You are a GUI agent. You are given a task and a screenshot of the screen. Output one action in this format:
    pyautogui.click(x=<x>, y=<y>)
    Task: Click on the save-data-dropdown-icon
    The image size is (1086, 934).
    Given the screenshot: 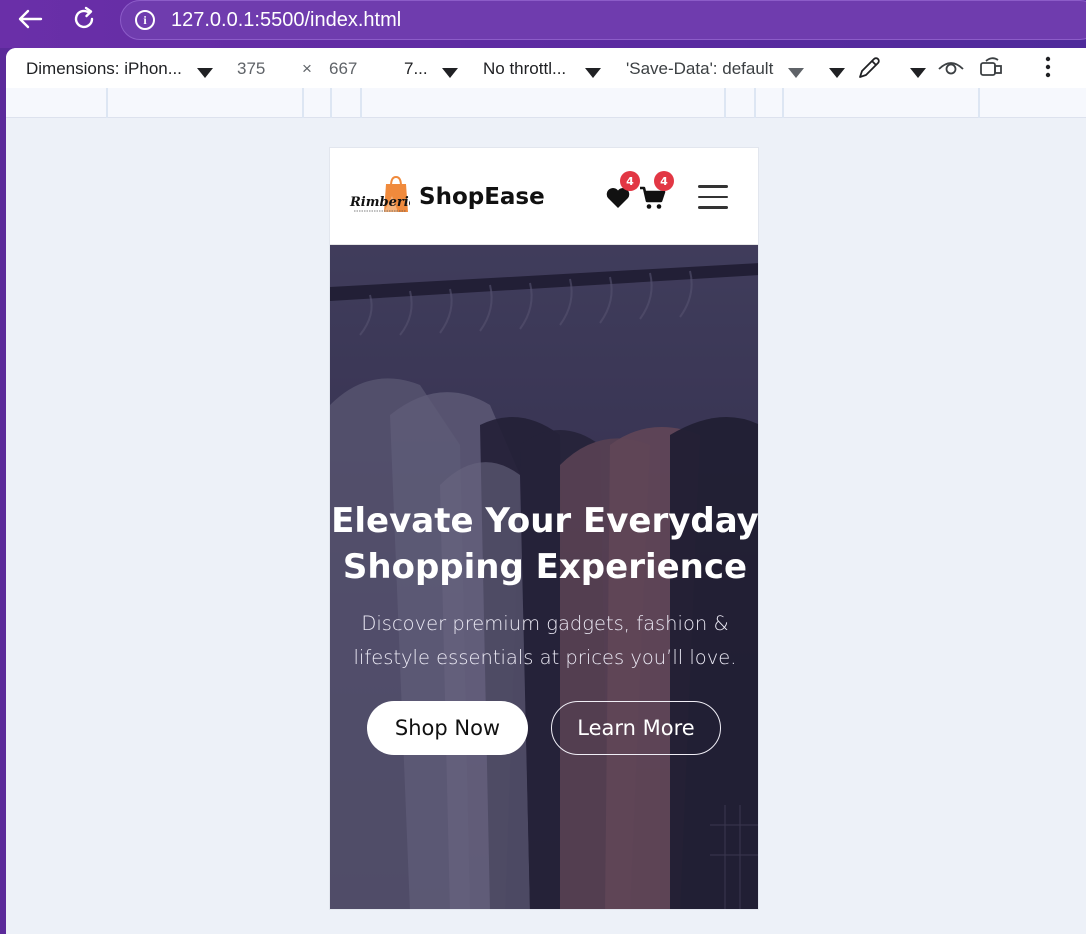 What is the action you would take?
    pyautogui.click(x=796, y=73)
    